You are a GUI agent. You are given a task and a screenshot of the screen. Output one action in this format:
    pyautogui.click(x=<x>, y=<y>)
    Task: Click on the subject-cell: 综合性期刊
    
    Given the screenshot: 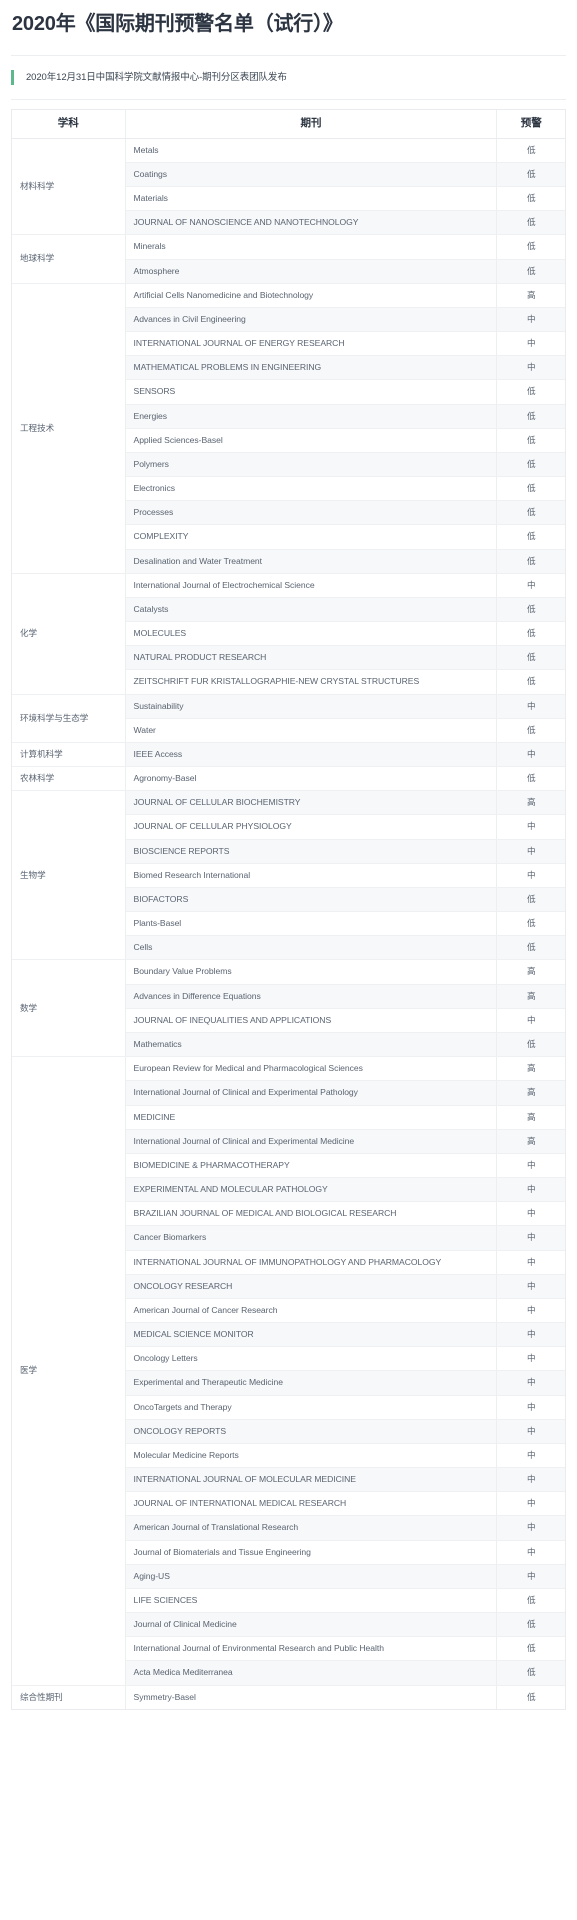 What is the action you would take?
    pyautogui.click(x=69, y=1697)
    